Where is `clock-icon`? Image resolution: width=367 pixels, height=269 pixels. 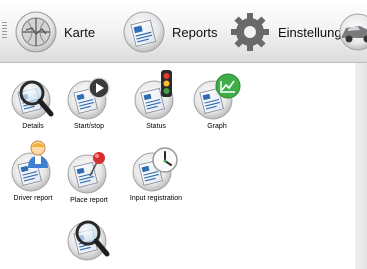 clock-icon is located at coordinates (155, 169).